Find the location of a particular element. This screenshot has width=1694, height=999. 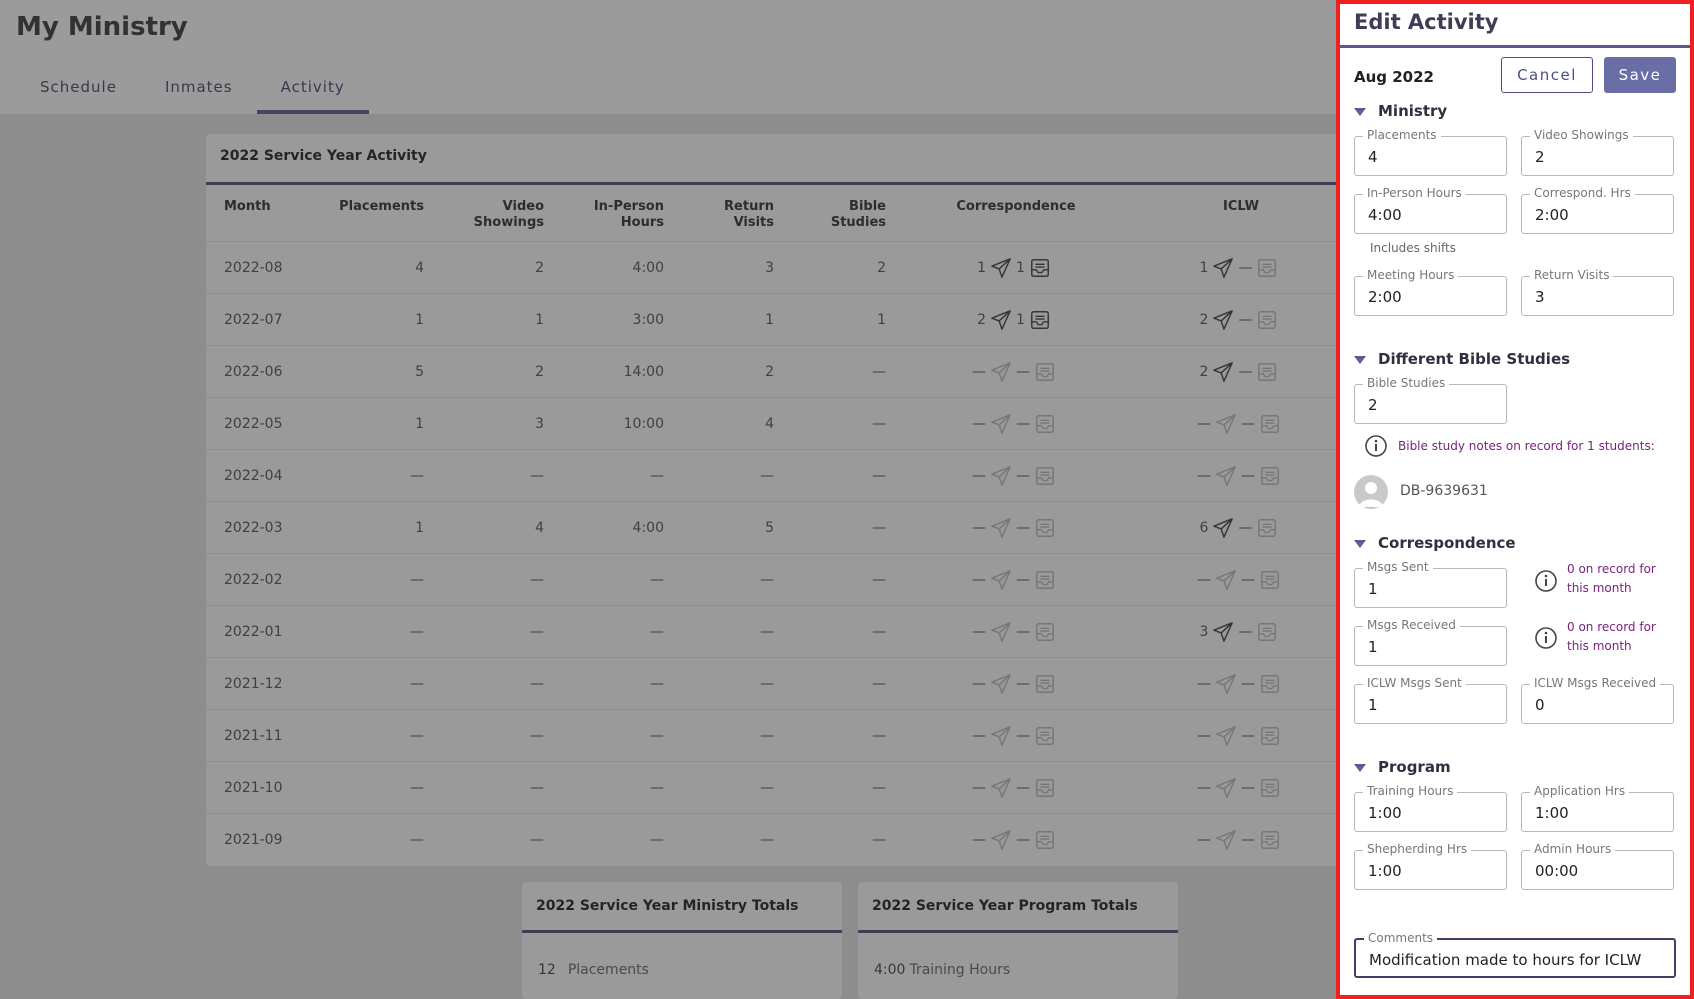

in-person-hours-field: In-Person Hours is located at coordinates (1430, 210).